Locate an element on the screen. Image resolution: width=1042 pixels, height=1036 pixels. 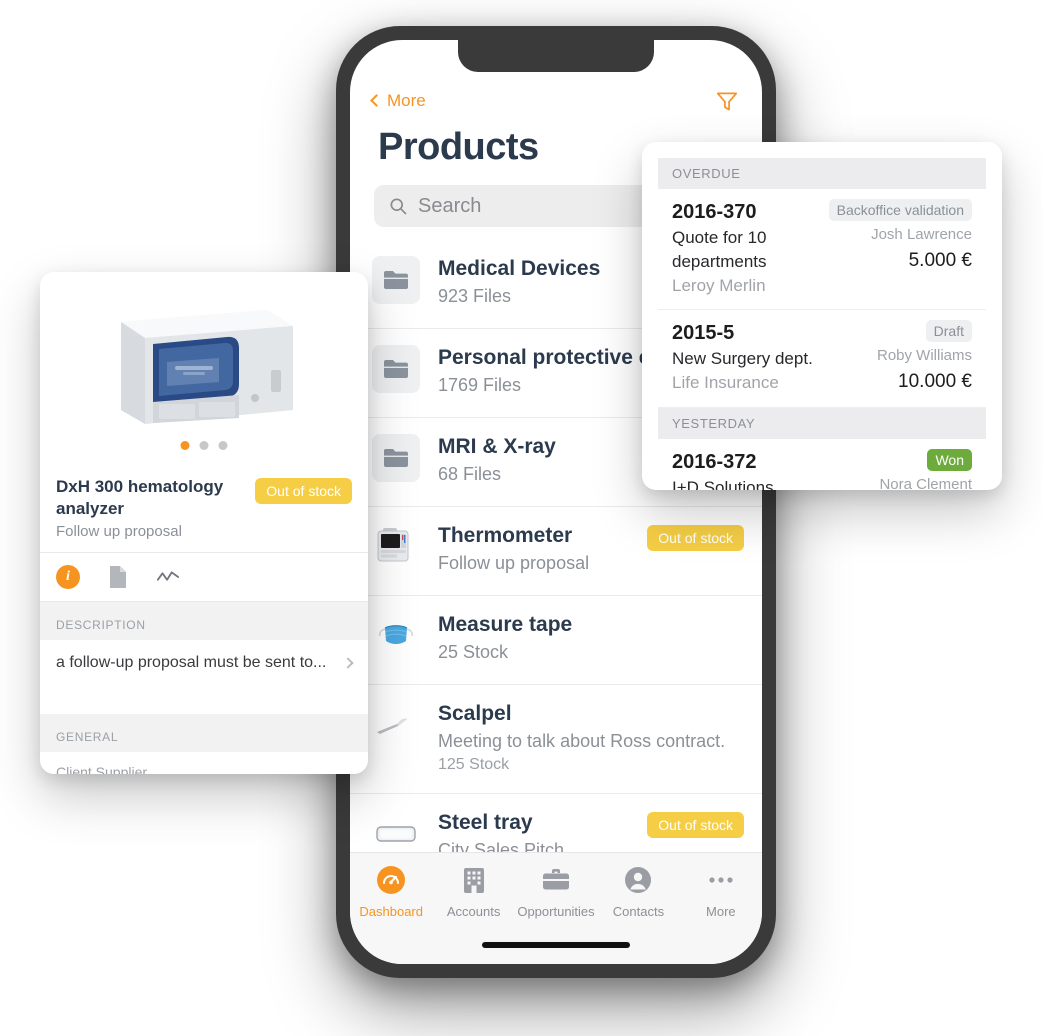
general-section-label: GENERAL is located at coordinates (204, 733).